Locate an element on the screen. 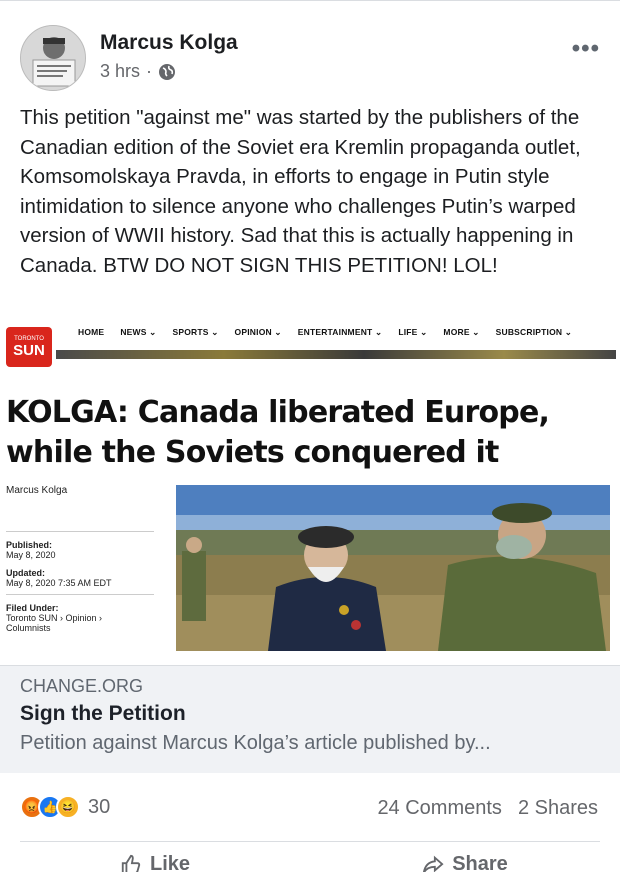  like-label: Like is located at coordinates (170, 862).